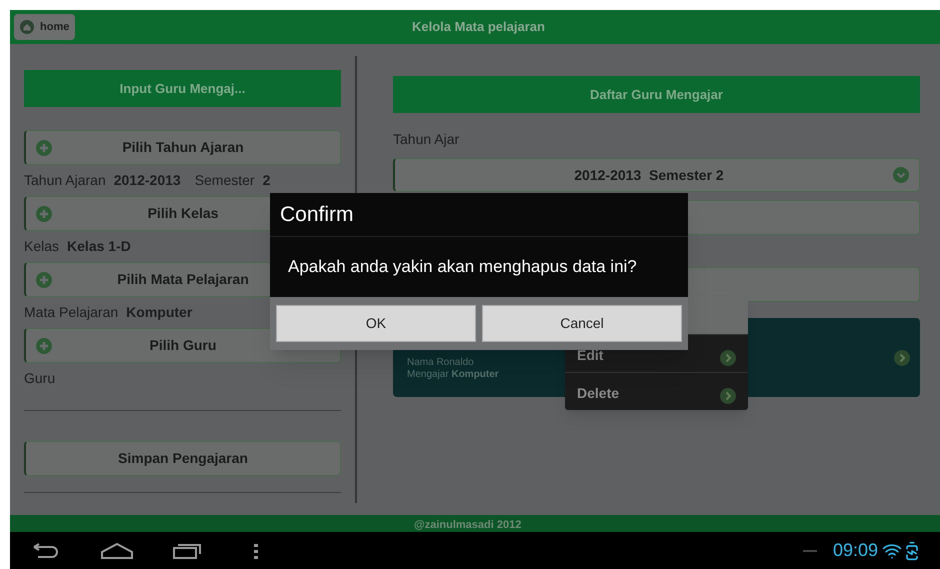 Image resolution: width=940 pixels, height=569 pixels. What do you see at coordinates (855, 550) in the screenshot?
I see `clock: 09:09` at bounding box center [855, 550].